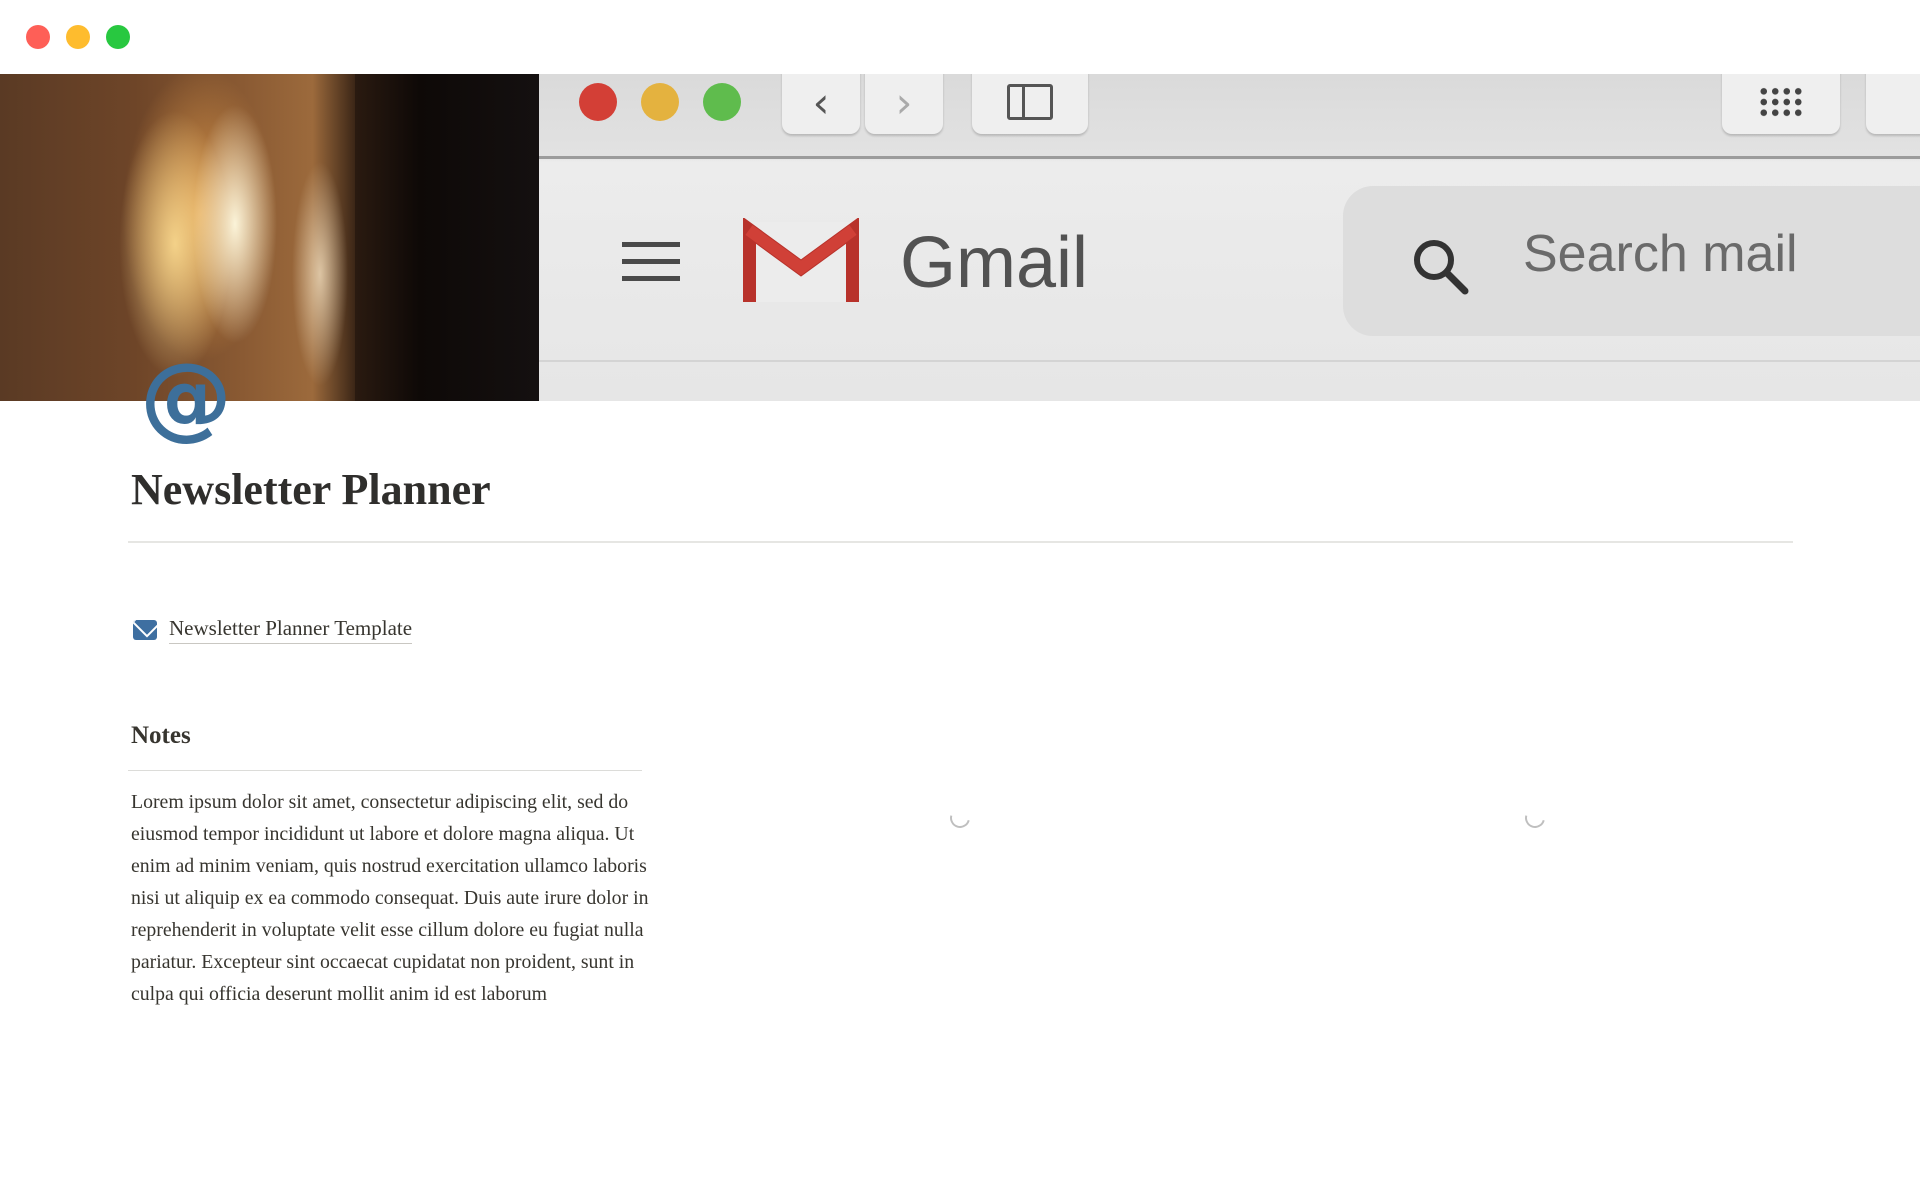  Describe the element at coordinates (960, 37) in the screenshot. I see `window-title-bar` at that location.